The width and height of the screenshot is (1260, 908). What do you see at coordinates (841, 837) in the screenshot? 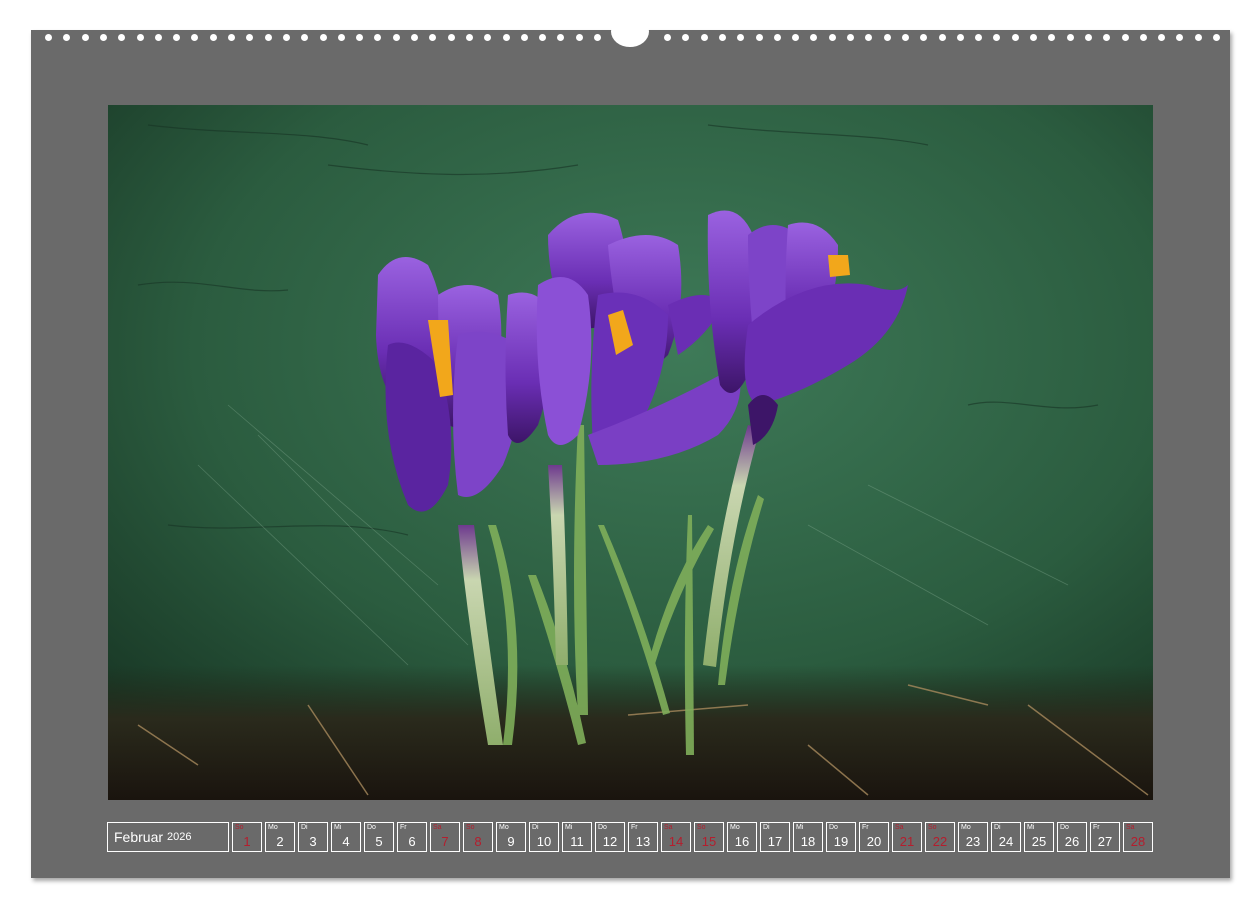
I see `day-cell: Do 19` at bounding box center [841, 837].